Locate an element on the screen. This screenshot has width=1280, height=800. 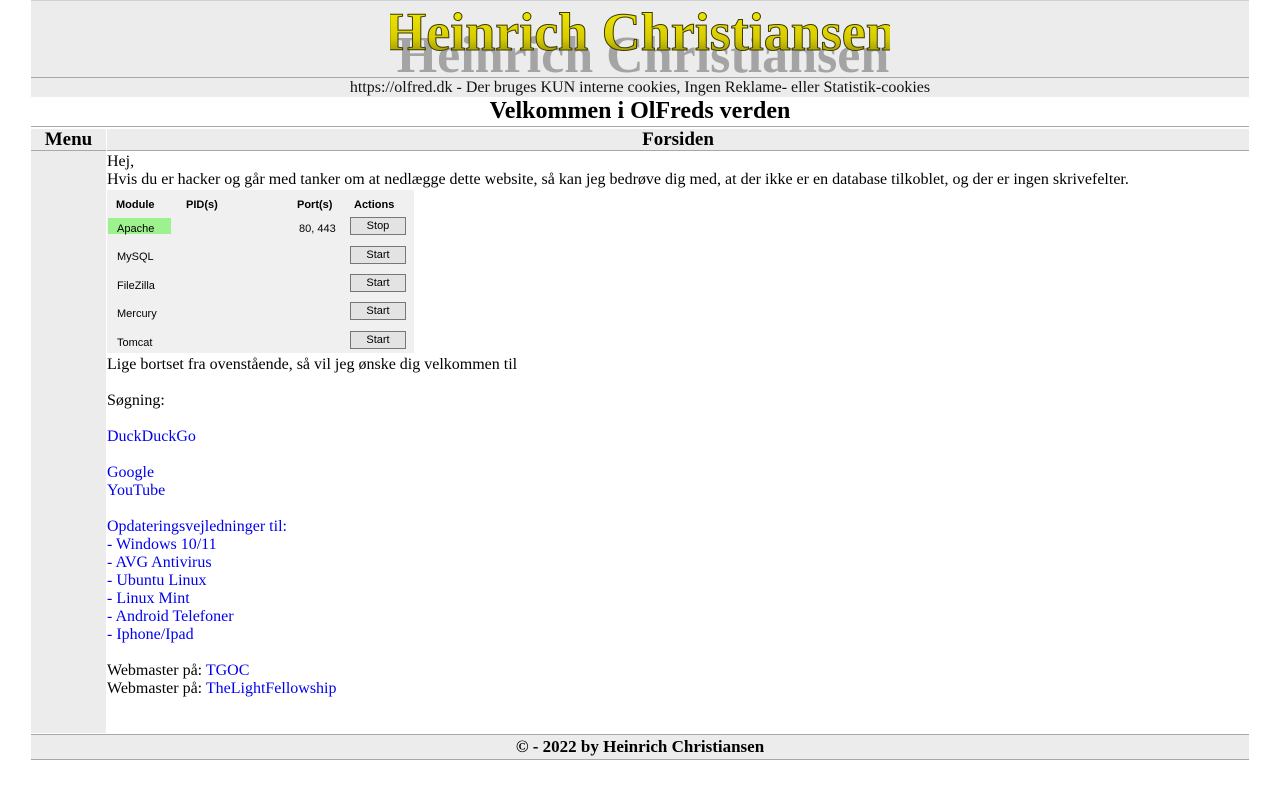
link-avg: - AVG Antivirus is located at coordinates (159, 562).